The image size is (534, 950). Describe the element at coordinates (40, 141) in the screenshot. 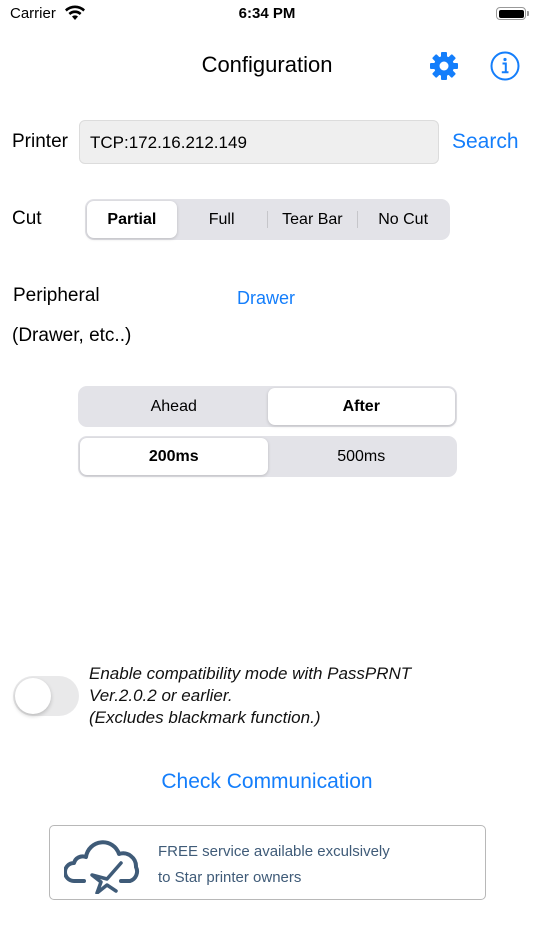

I see `printer-label: Printer` at that location.